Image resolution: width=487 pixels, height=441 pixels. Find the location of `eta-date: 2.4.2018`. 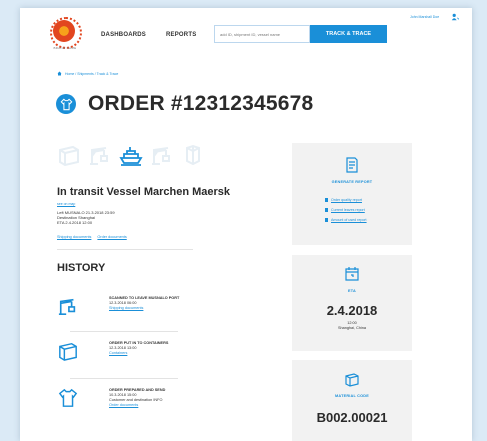

eta-date: 2.4.2018 is located at coordinates (352, 310).